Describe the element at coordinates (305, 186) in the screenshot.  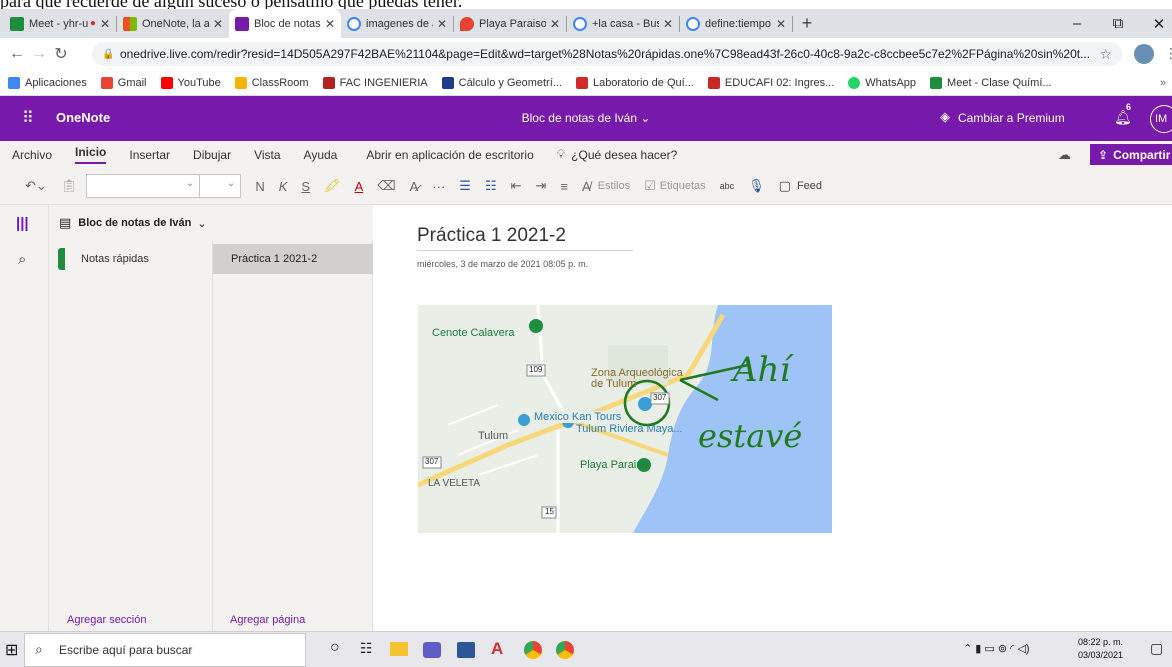
I see `underline-button: S` at that location.